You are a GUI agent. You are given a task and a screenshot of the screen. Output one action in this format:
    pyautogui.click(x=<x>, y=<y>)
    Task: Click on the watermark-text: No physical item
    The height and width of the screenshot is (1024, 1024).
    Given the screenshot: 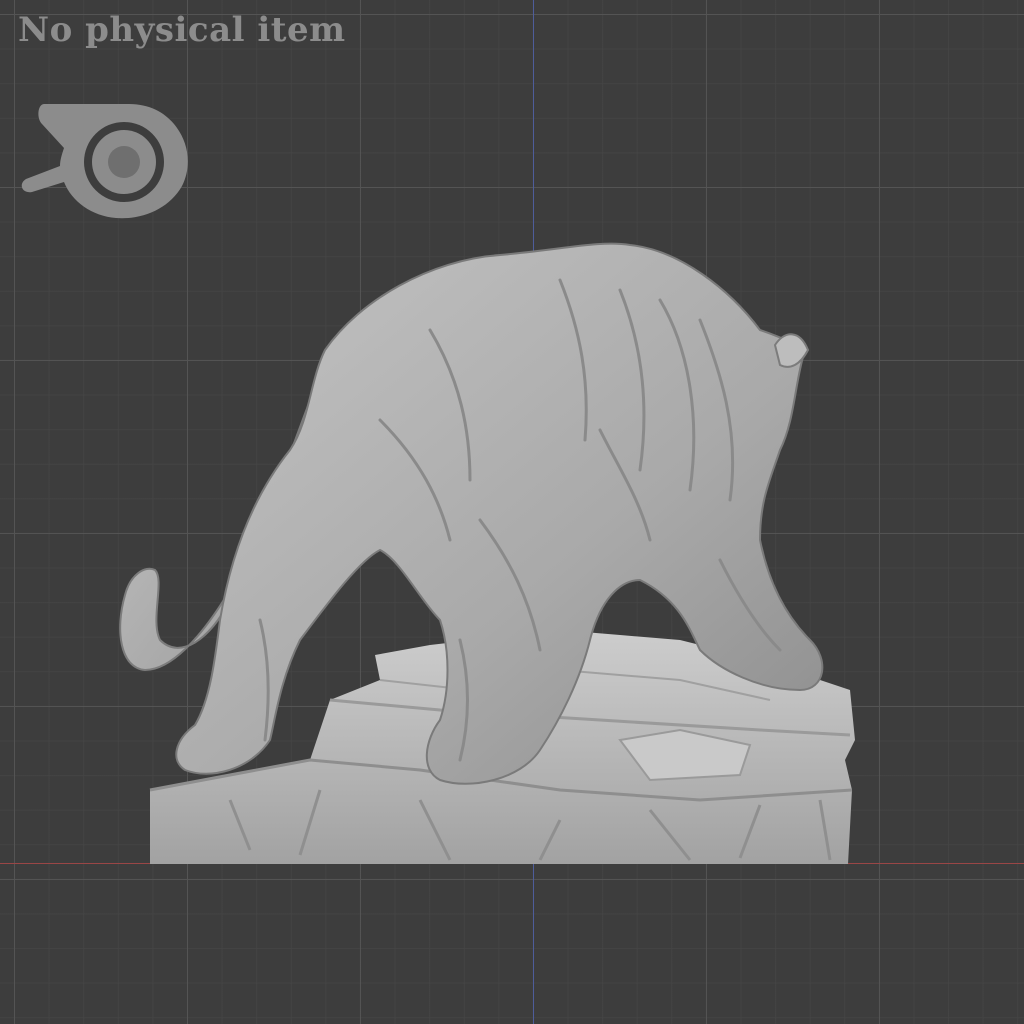 What is the action you would take?
    pyautogui.click(x=182, y=30)
    